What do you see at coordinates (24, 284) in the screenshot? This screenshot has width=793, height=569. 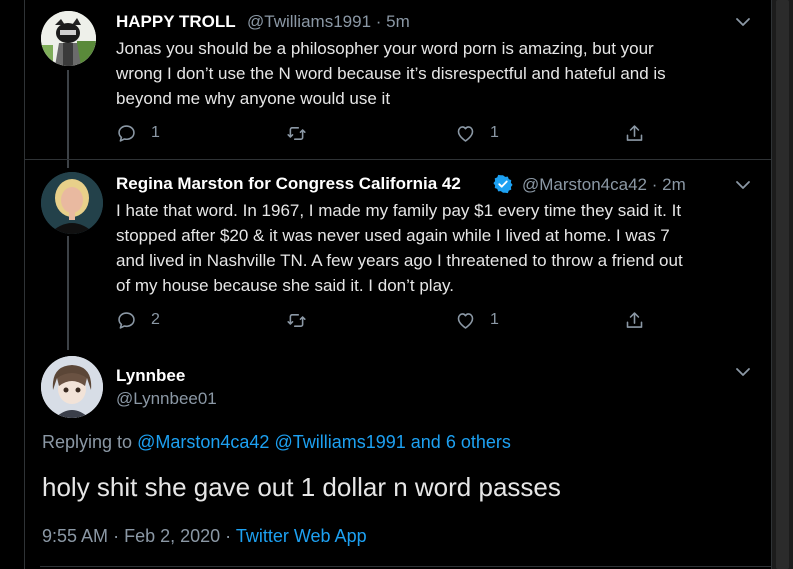 I see `column-border-left` at bounding box center [24, 284].